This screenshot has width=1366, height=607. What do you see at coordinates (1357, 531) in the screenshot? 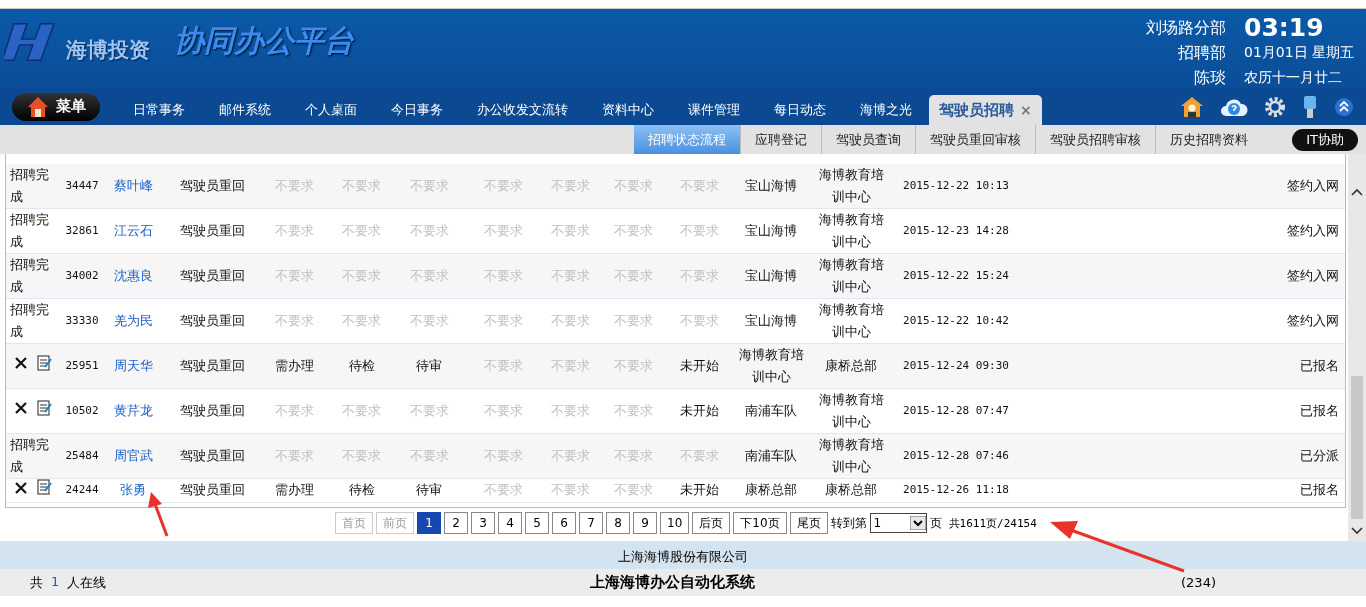
I see `scroll-down-icon` at bounding box center [1357, 531].